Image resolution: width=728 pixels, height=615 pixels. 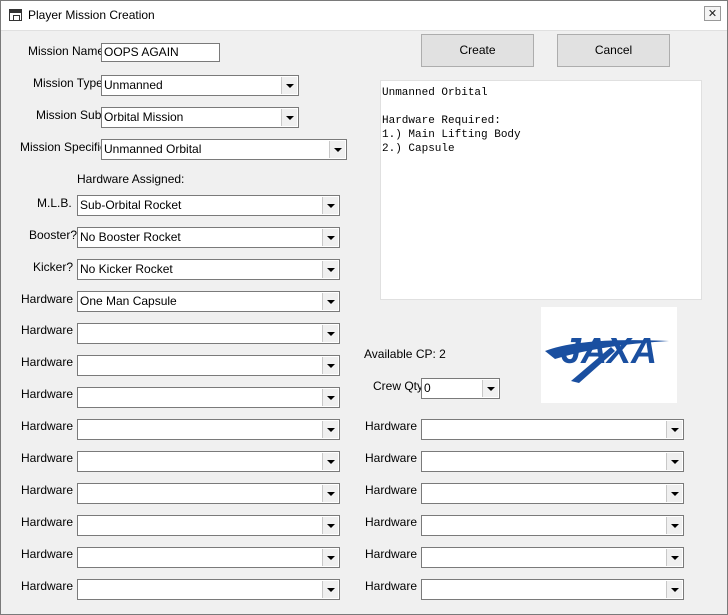 I want to click on create-button: Create, so click(x=477, y=50).